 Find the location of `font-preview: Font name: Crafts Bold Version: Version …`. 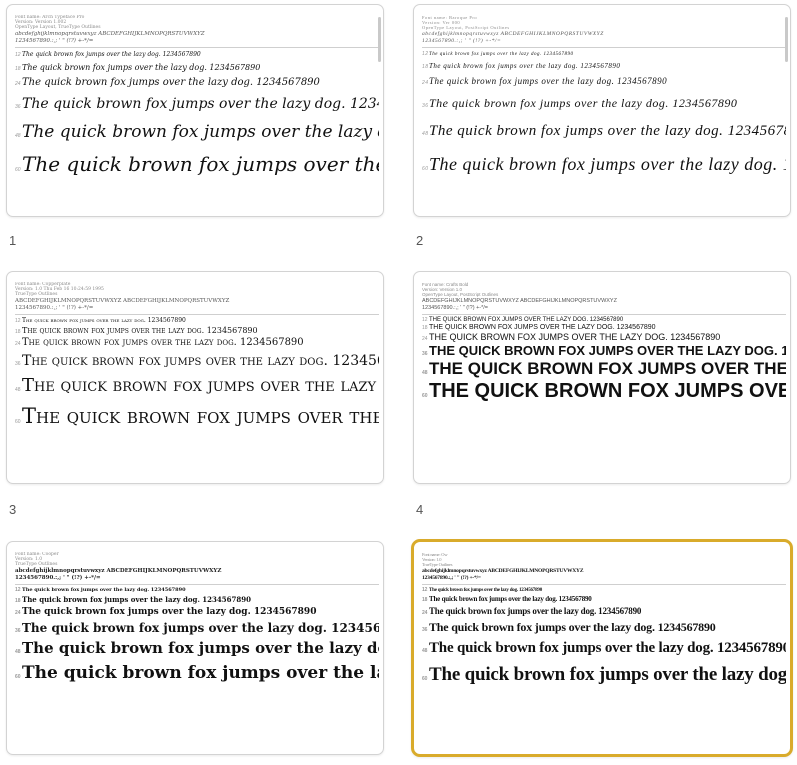

font-preview: Font name: Crafts Bold Version: Version … is located at coordinates (604, 380).